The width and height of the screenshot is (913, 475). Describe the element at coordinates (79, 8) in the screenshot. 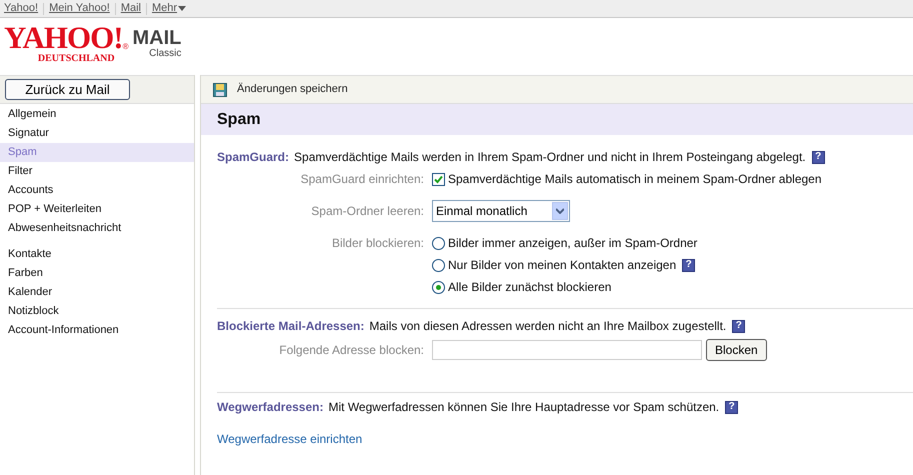

I see `top-link: Mein Yahoo!` at that location.